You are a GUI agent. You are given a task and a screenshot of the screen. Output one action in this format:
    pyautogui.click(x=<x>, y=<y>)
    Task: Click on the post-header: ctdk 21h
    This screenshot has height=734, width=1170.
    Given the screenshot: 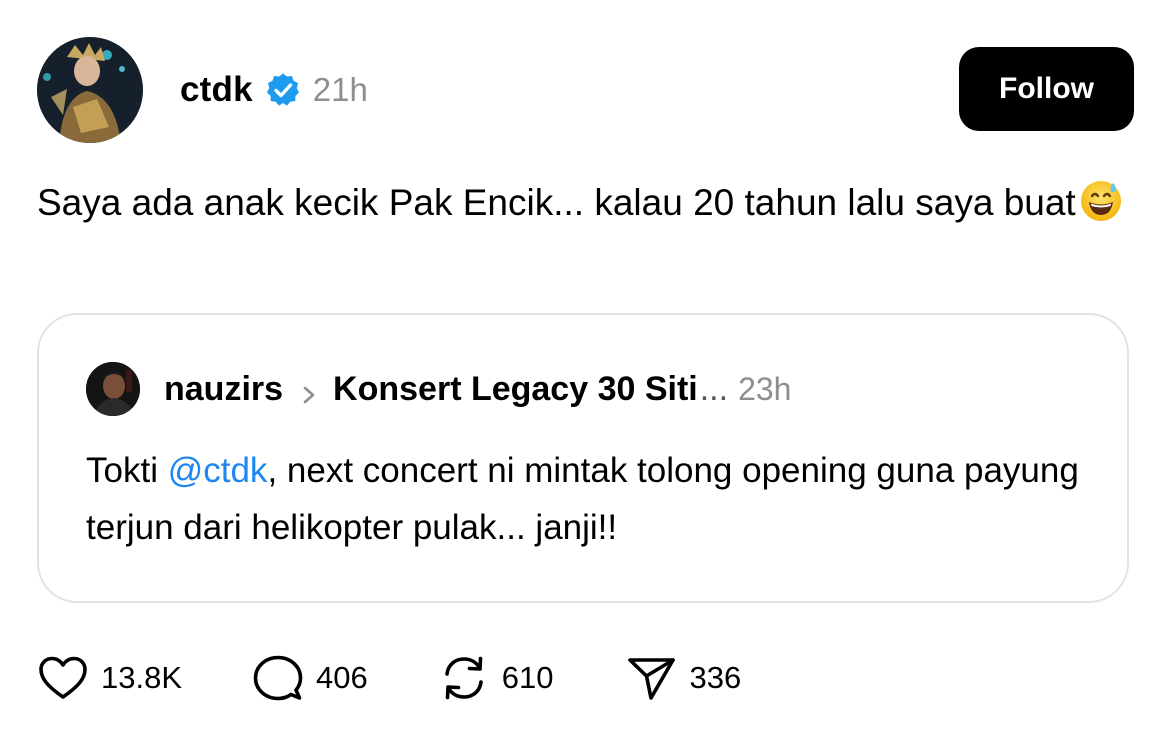 What is the action you would take?
    pyautogui.click(x=274, y=90)
    